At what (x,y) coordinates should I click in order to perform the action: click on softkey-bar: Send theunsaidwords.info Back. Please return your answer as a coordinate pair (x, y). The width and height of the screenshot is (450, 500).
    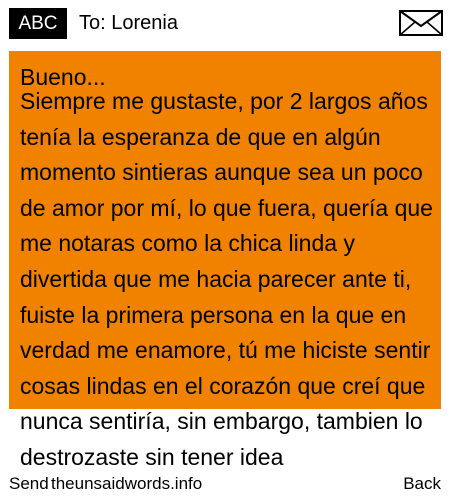
    Looking at the image, I should click on (225, 485).